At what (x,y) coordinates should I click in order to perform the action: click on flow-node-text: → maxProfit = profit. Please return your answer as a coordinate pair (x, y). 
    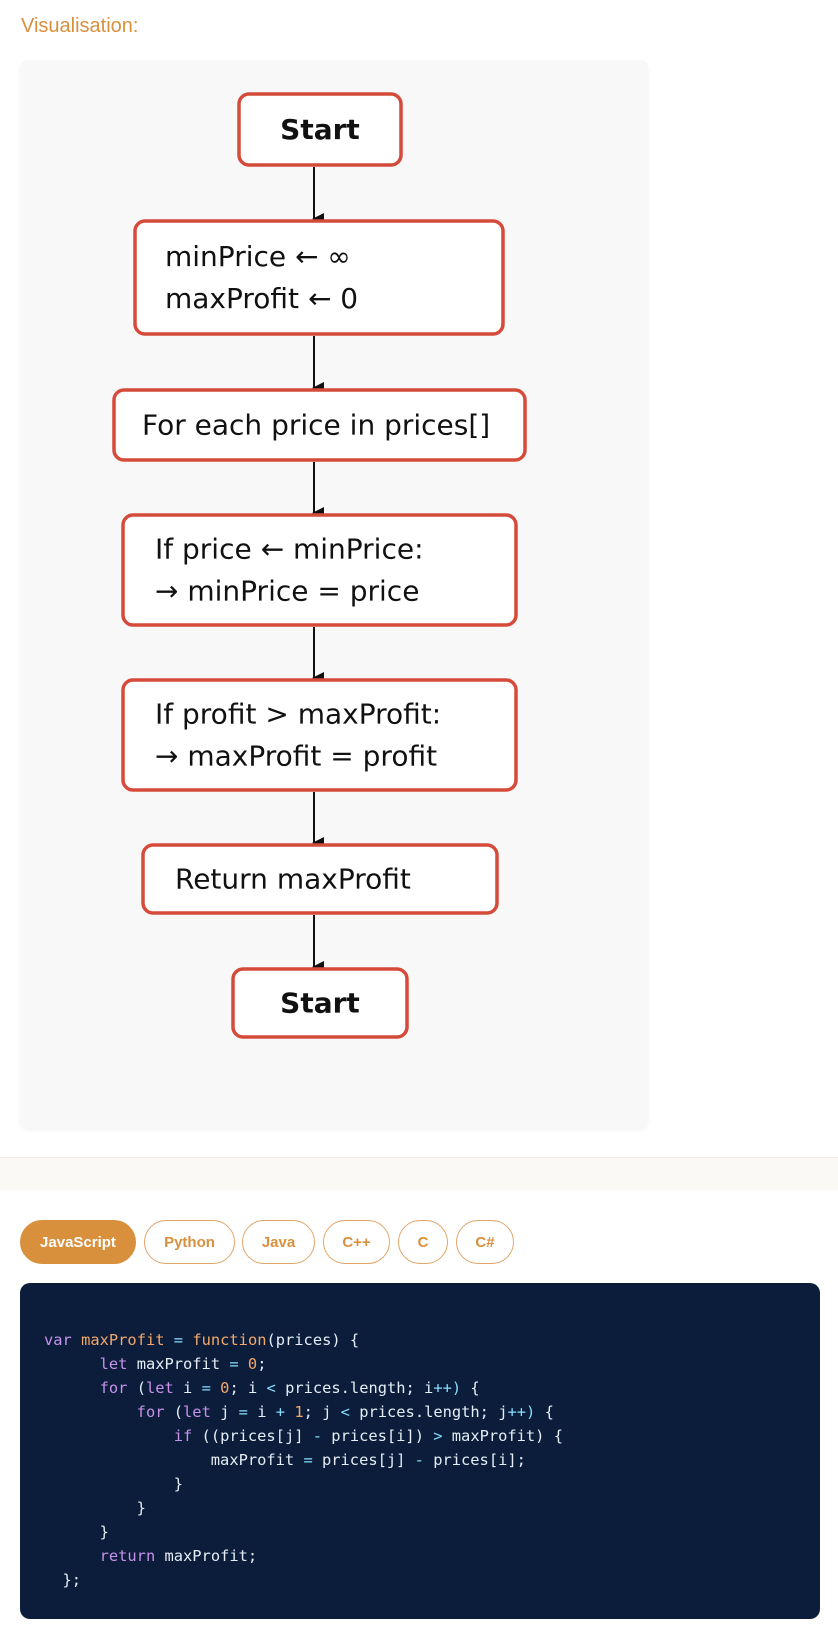
    Looking at the image, I should click on (296, 756).